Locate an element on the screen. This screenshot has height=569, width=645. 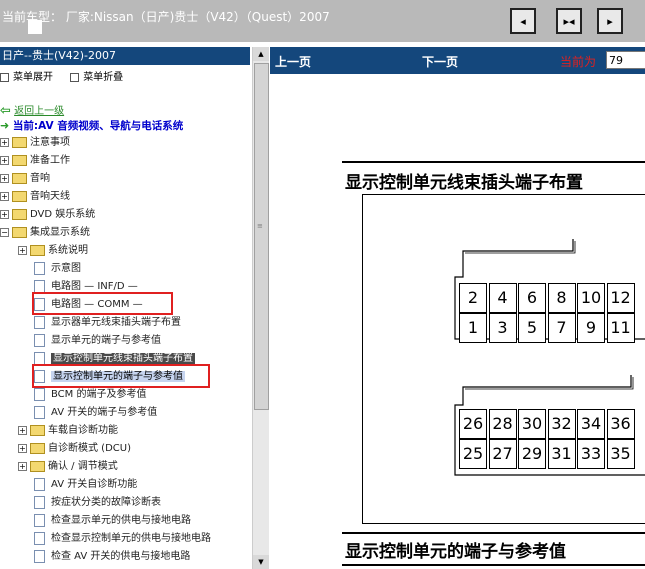
tree-item: + 确认 / 调节模式 is located at coordinates (68, 466).